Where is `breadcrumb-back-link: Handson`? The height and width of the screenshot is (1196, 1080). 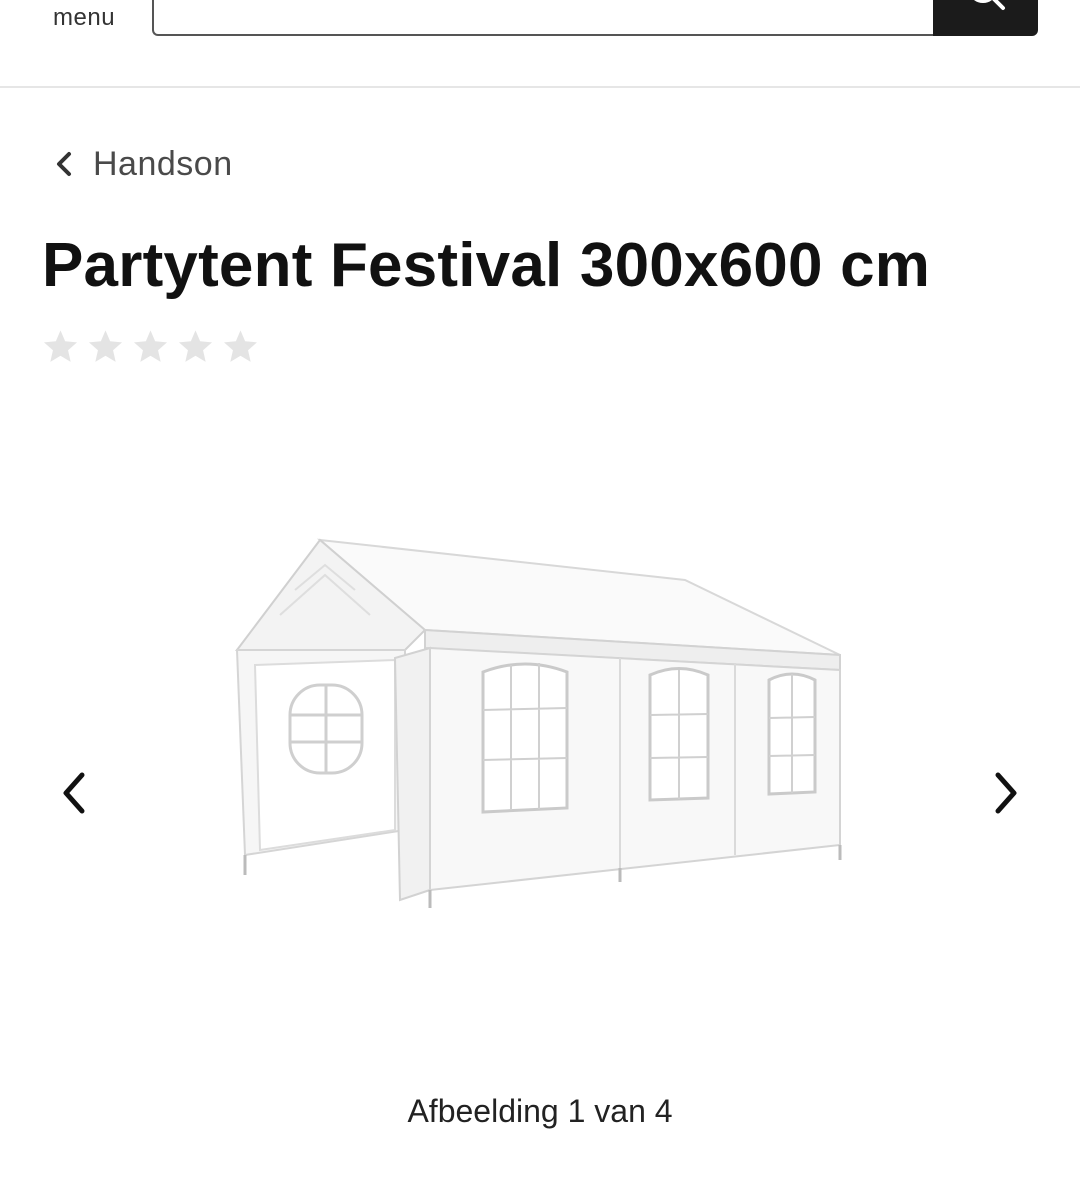
breadcrumb-back-link: Handson is located at coordinates (143, 164).